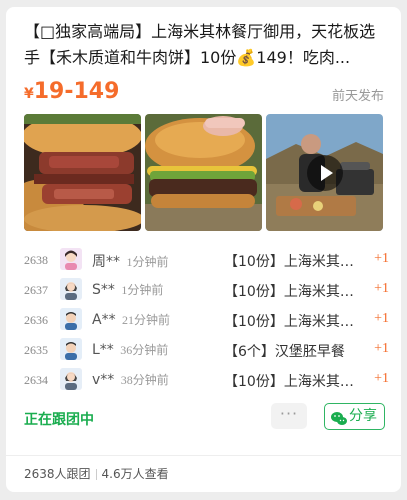  Describe the element at coordinates (57, 474) in the screenshot. I see `participant-count: 2638人跟团` at that location.